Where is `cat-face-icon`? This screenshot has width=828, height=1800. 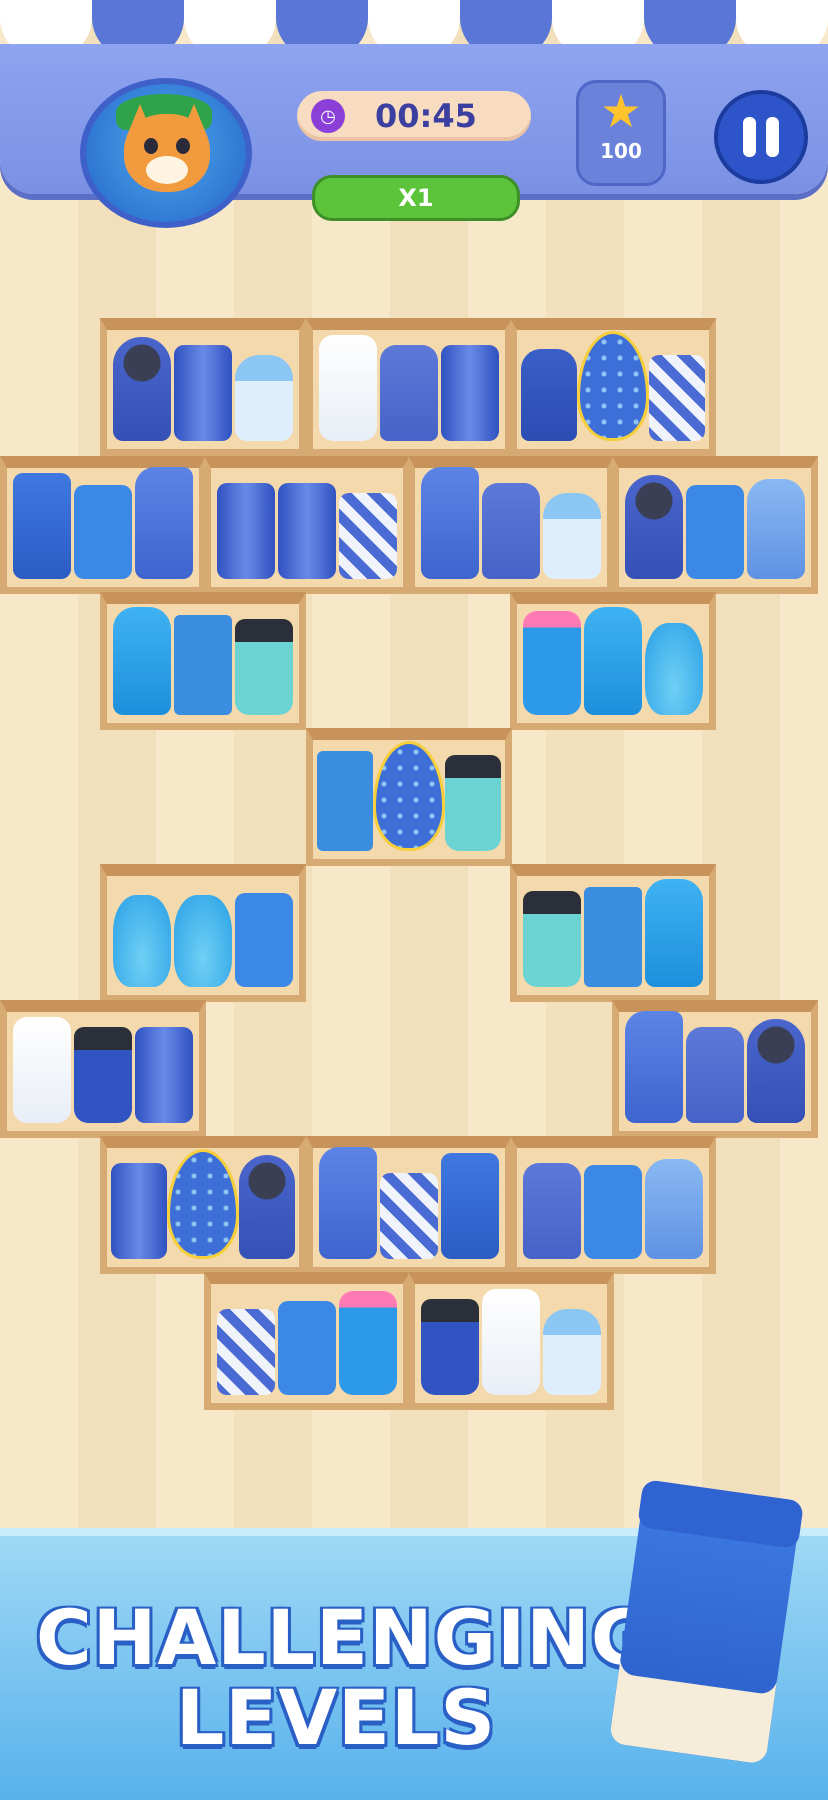 cat-face-icon is located at coordinates (167, 148).